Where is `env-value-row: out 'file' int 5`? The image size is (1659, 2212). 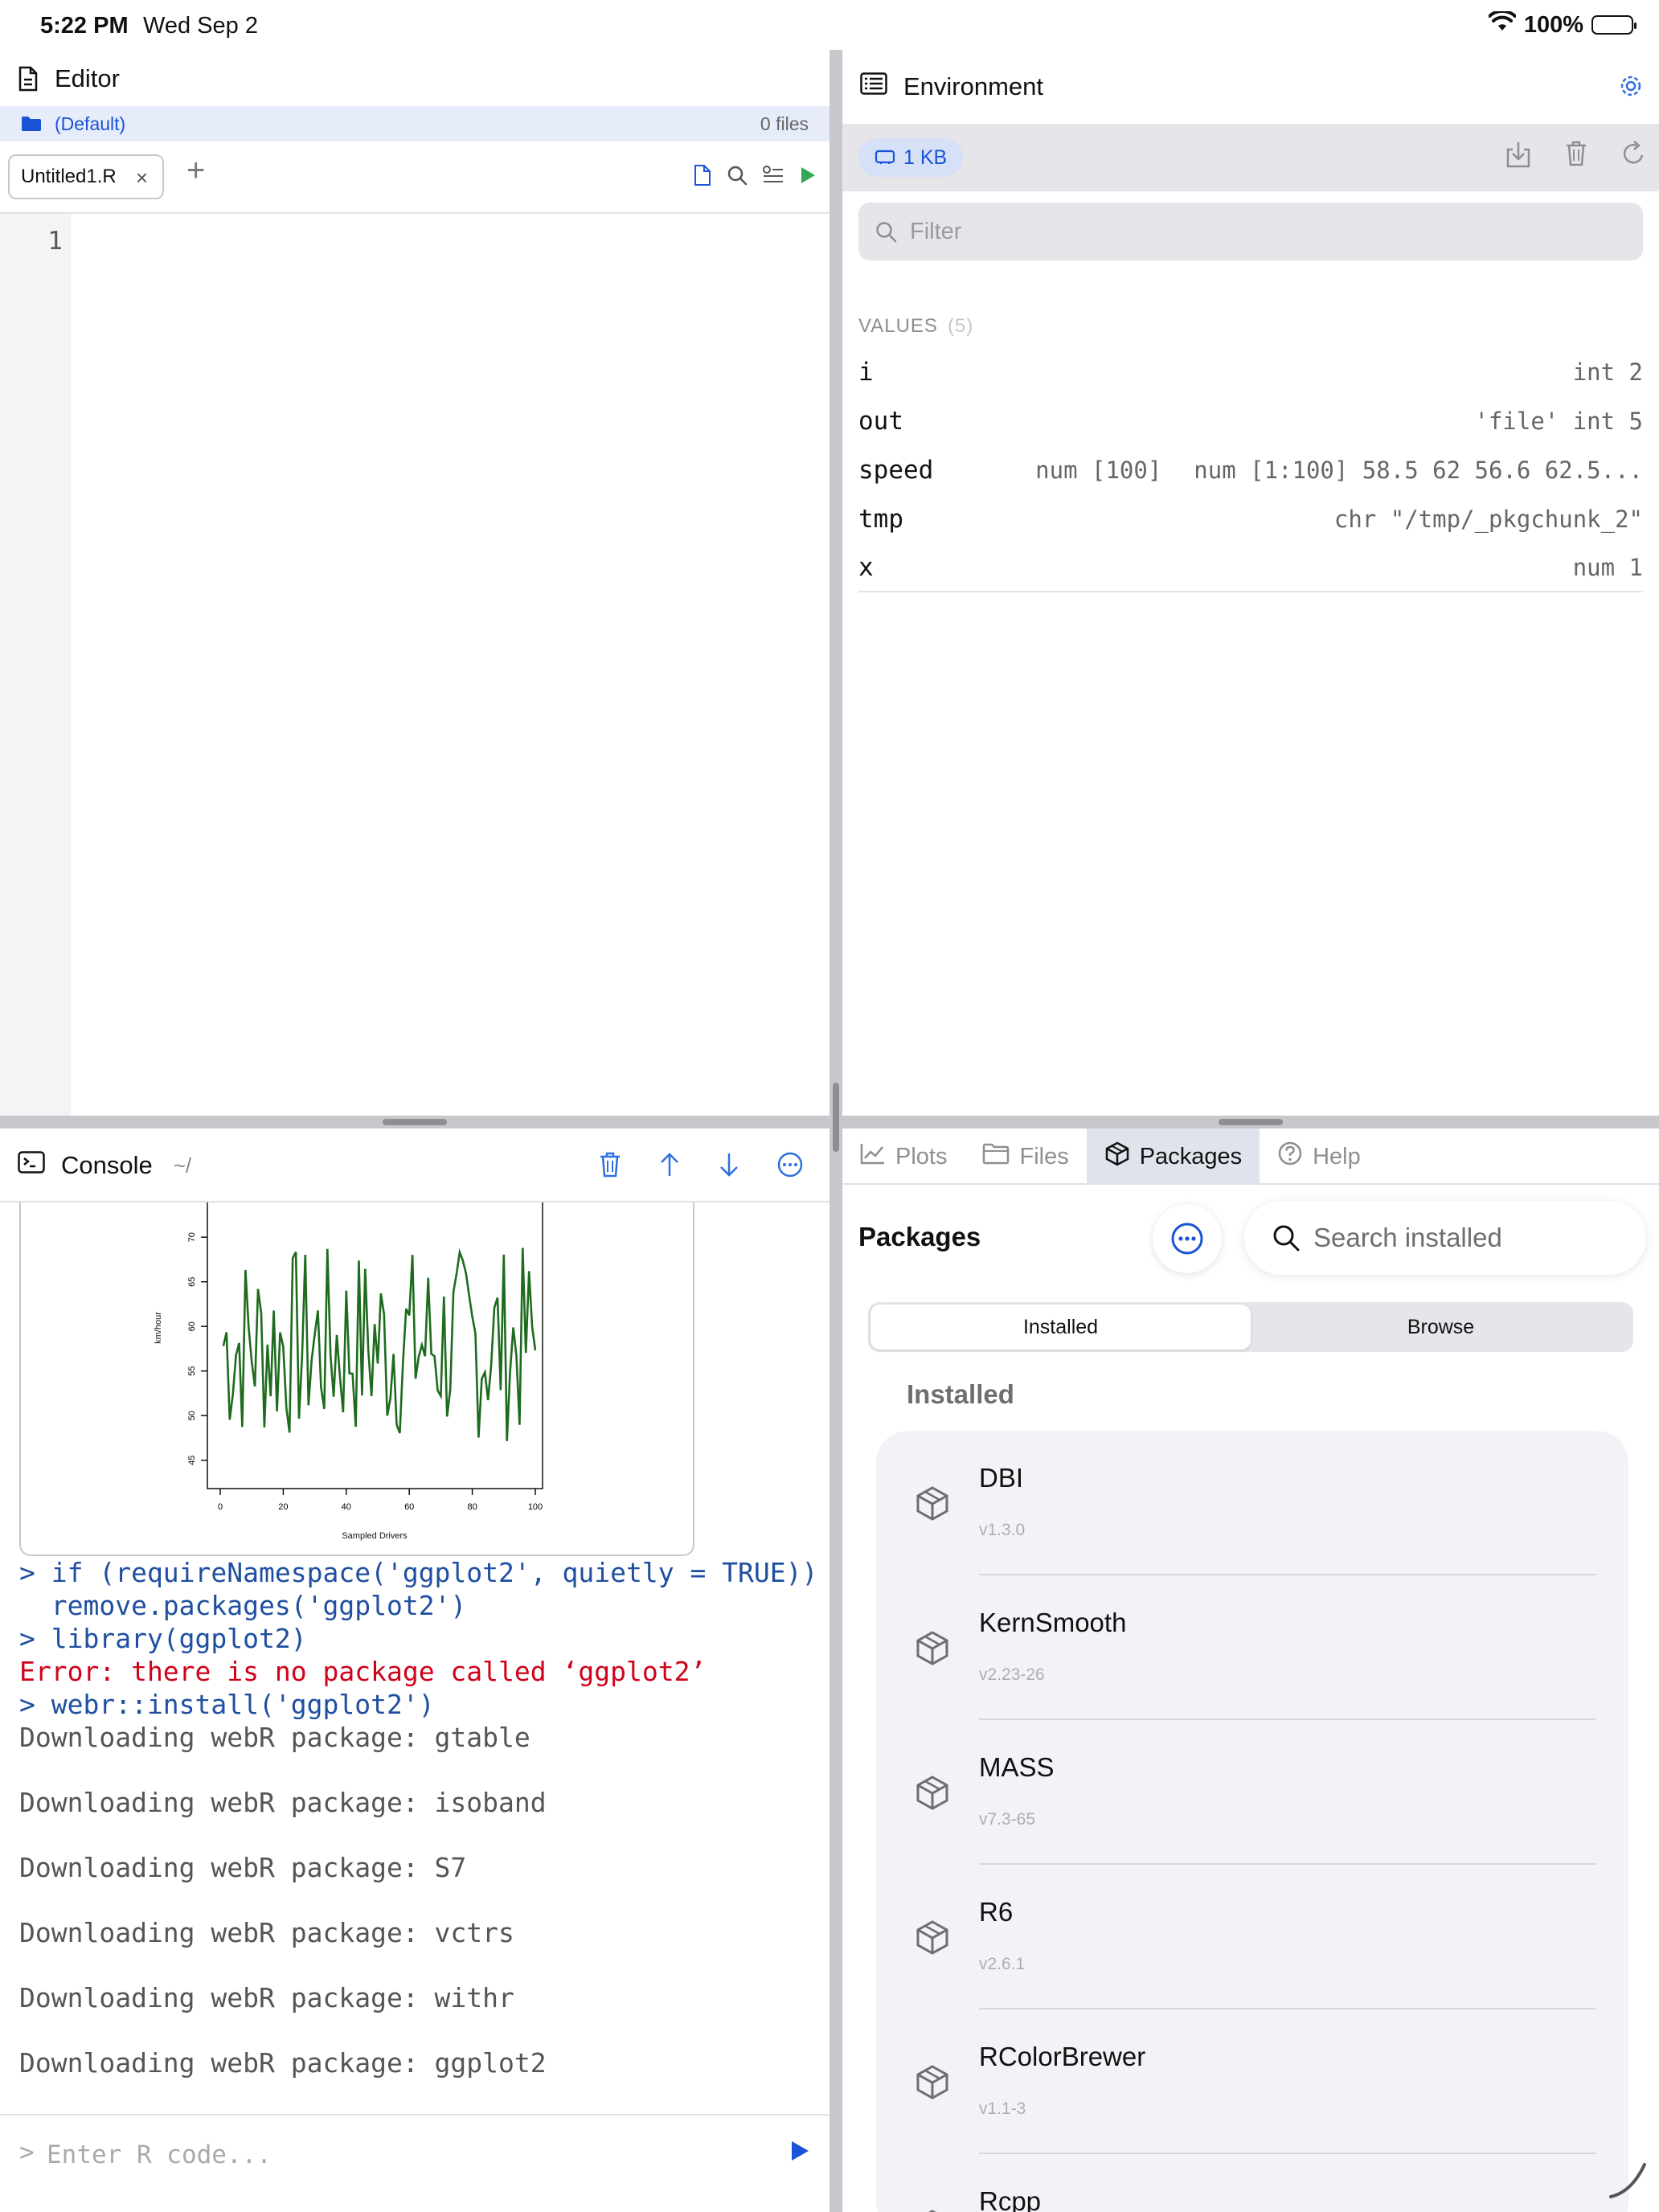 env-value-row: out 'file' int 5 is located at coordinates (1250, 421).